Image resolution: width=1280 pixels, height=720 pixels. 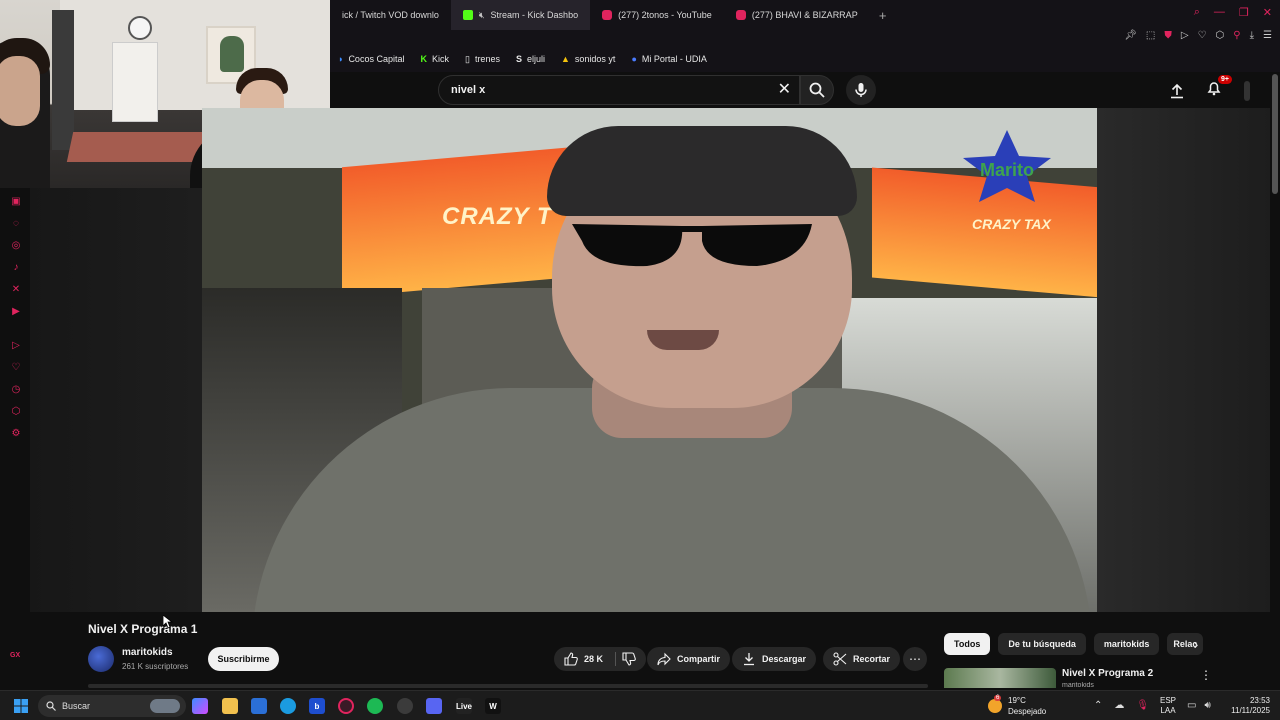 I want to click on spotify-icon, so click(x=375, y=706).